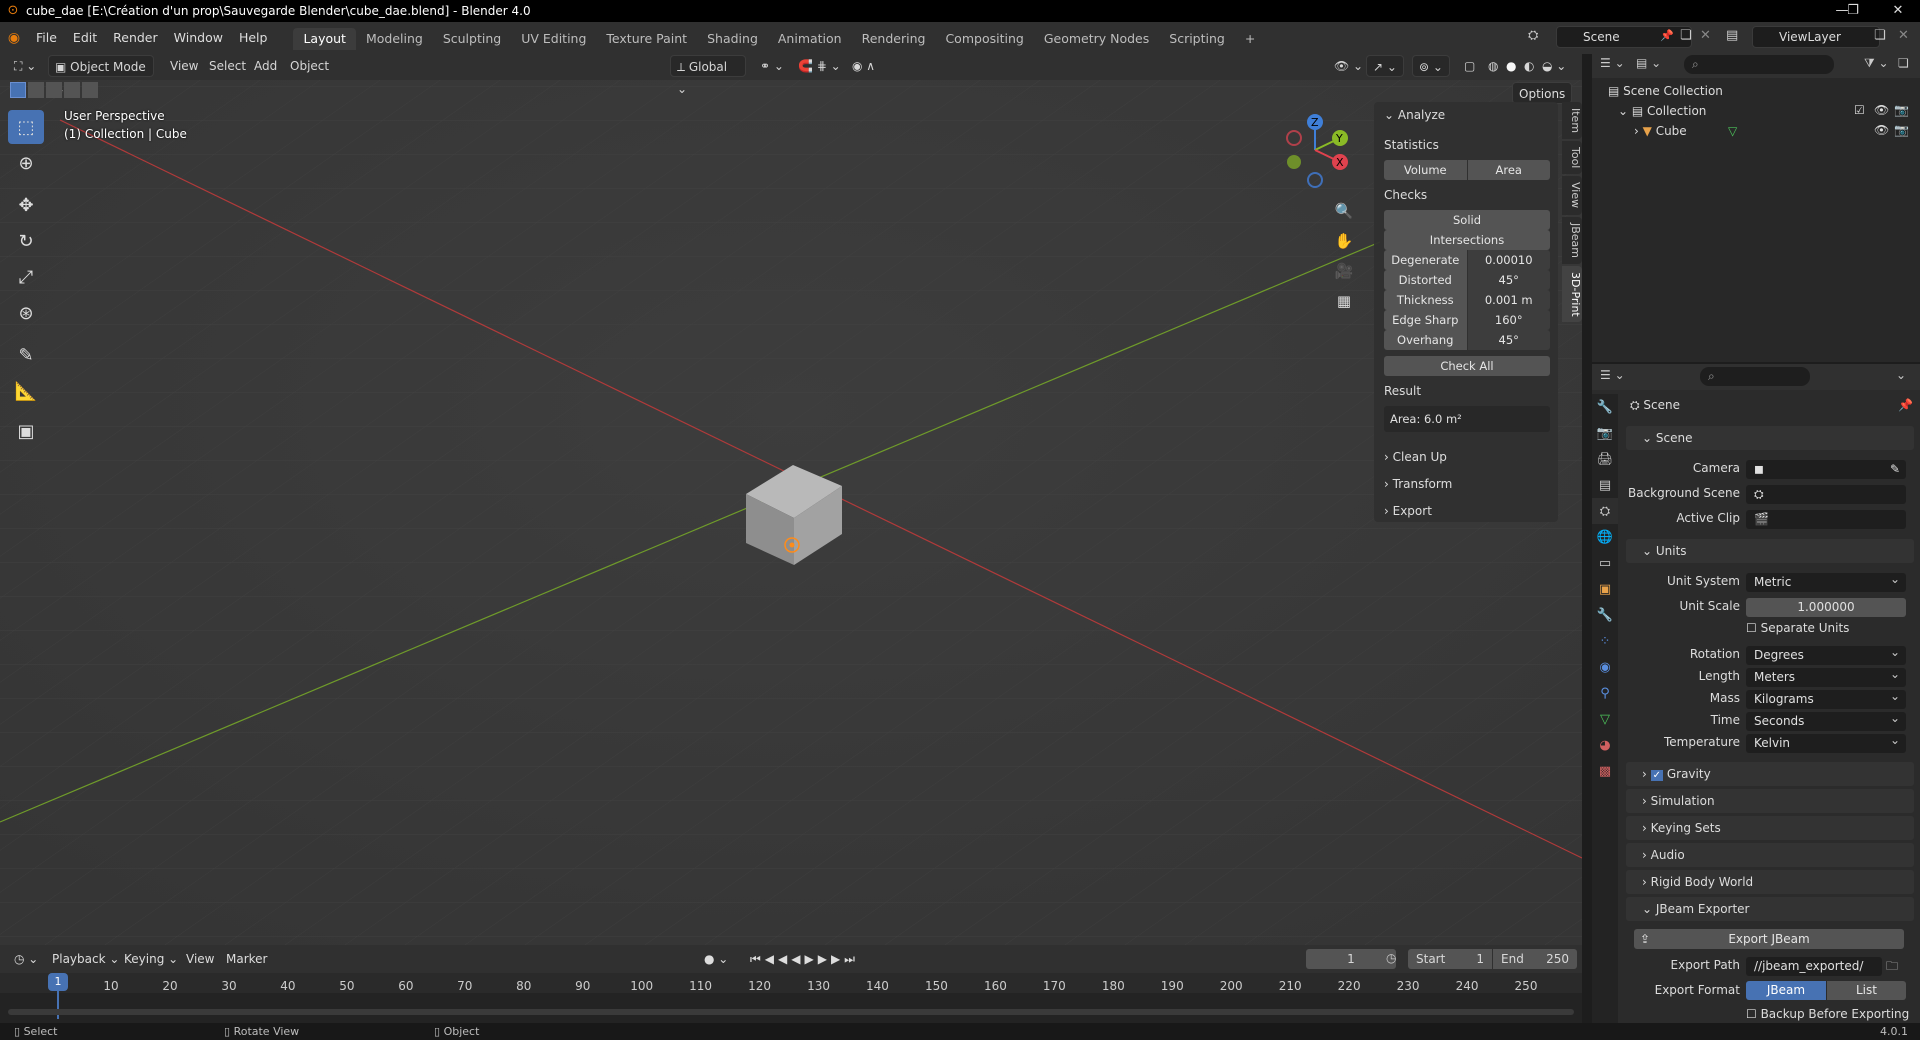 The height and width of the screenshot is (1040, 1920). I want to click on tab-3d-print: 3D-Print, so click(1572, 294).